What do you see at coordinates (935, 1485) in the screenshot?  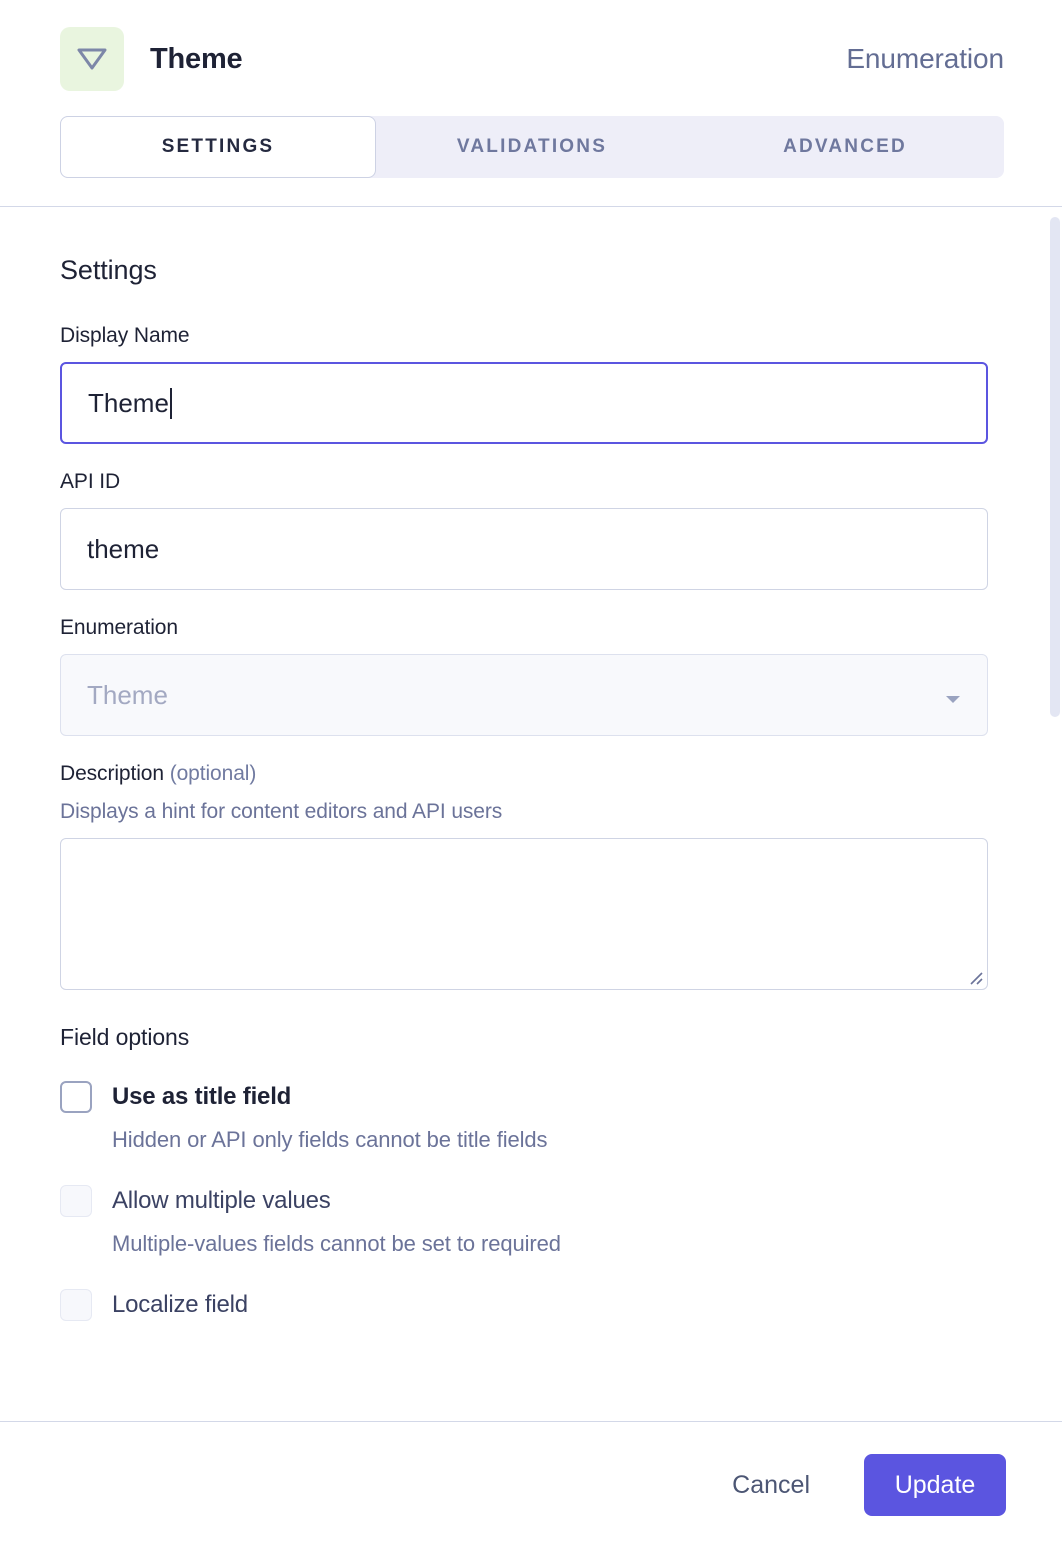 I see `update-button: Update` at bounding box center [935, 1485].